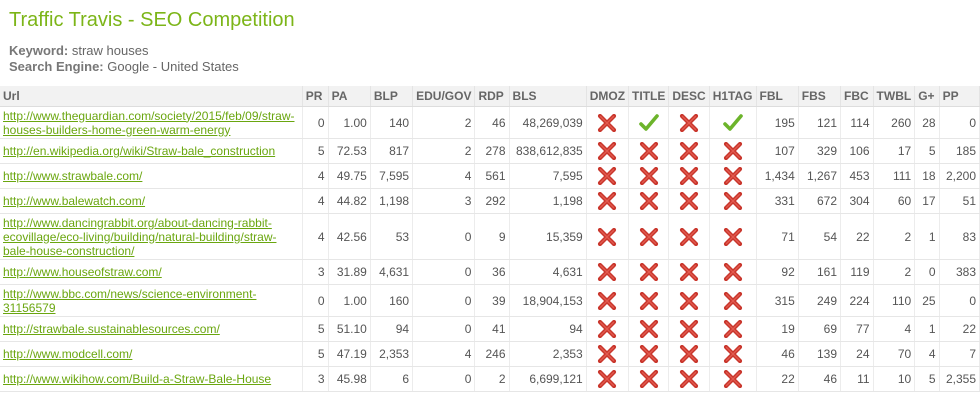  I want to click on fbl-cell: 92, so click(777, 272).